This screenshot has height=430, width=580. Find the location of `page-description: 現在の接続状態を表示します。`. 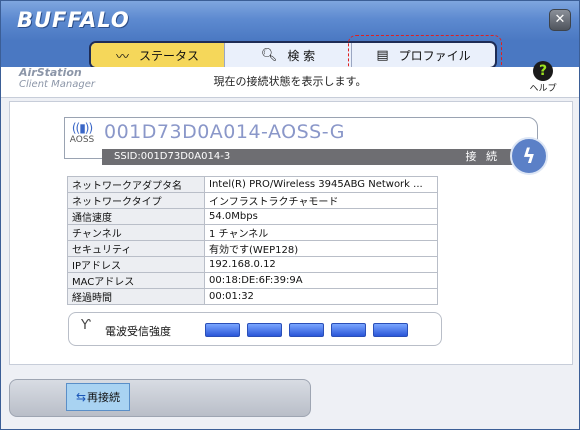

page-description: 現在の接続状態を表示します。 is located at coordinates (290, 81).